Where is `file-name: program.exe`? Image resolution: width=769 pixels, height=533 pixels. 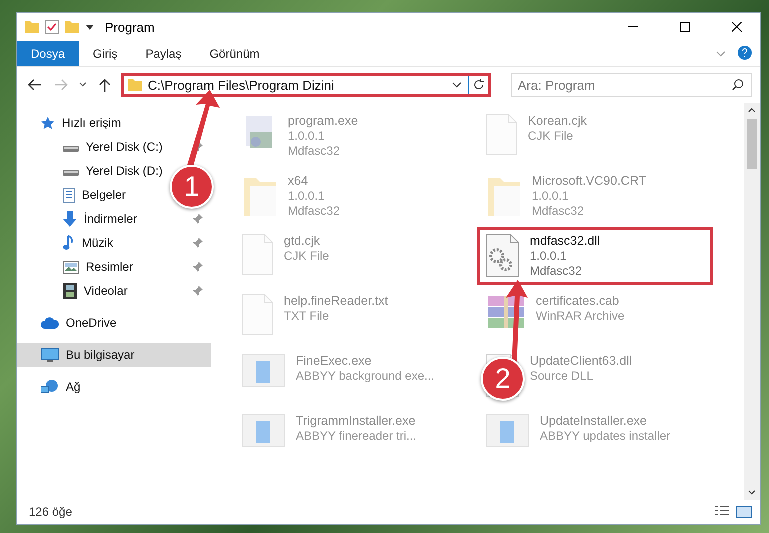
file-name: program.exe is located at coordinates (323, 121).